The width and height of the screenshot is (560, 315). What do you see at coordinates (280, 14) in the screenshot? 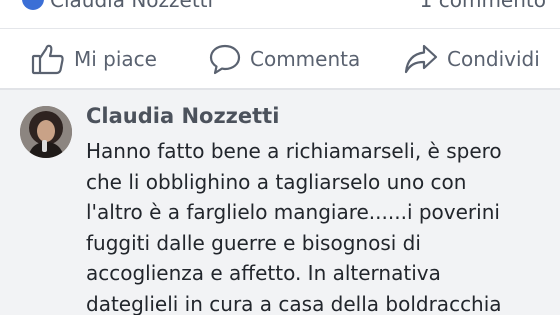
I see `post-reaction-summary: Claudia Nozzetti 1 commento` at bounding box center [280, 14].